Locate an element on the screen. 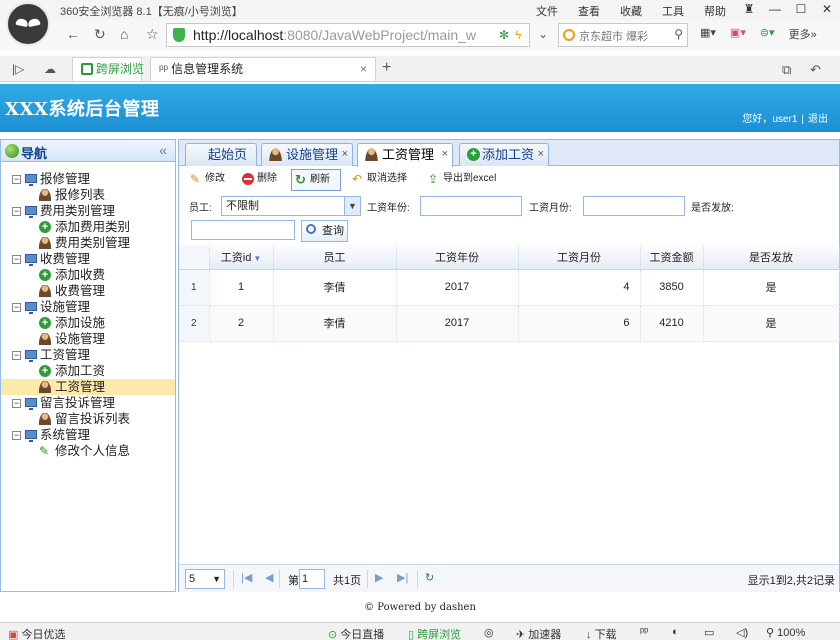 The width and height of the screenshot is (840, 640). globe-icon: ◐ is located at coordinates (675, 632).